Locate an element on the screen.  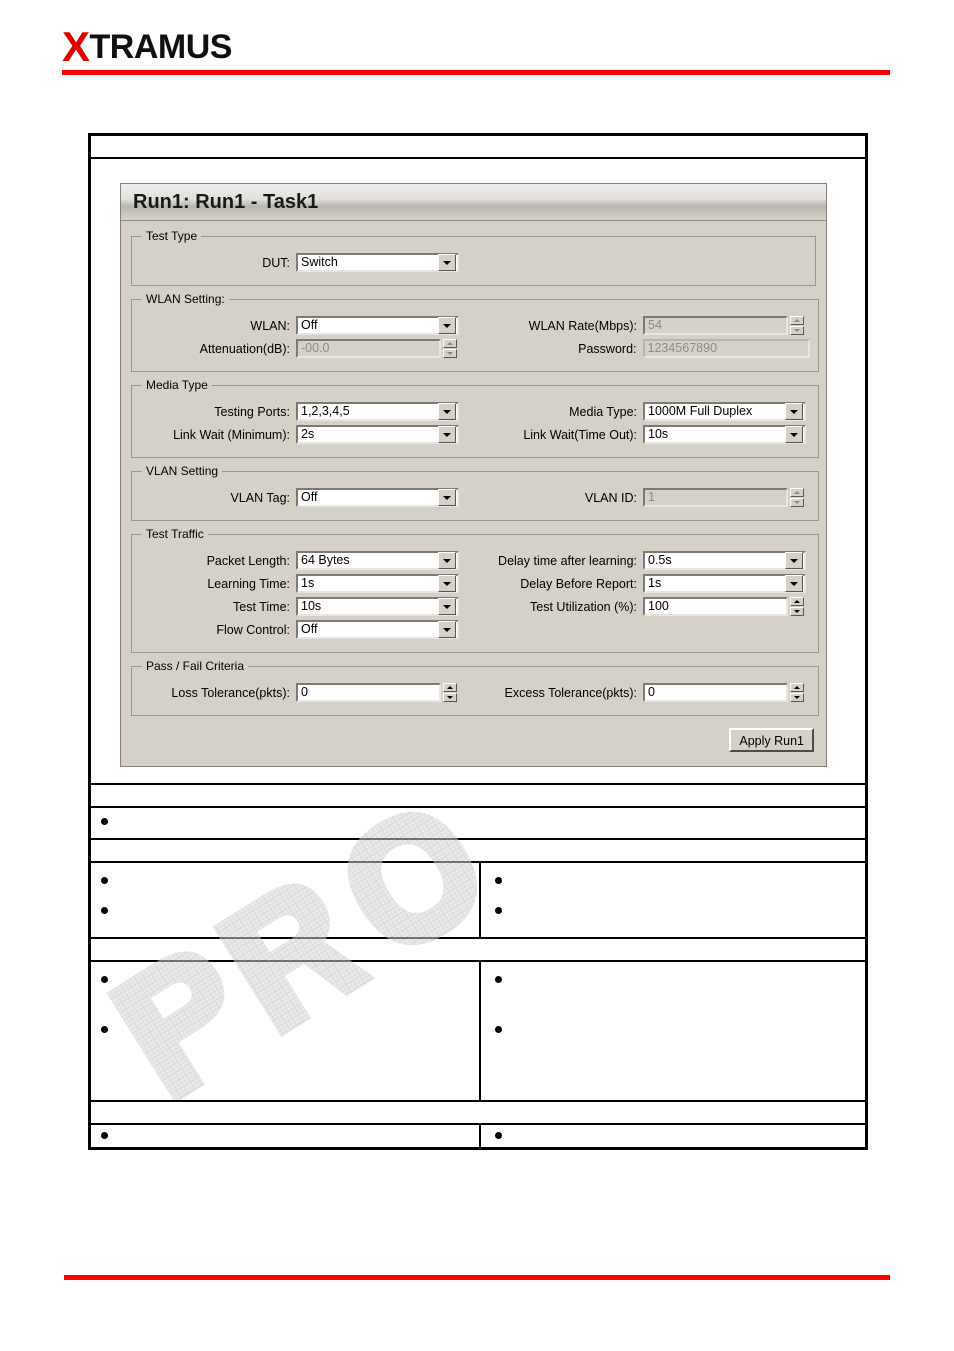
delay-before-report-select: 1s is located at coordinates (724, 583).